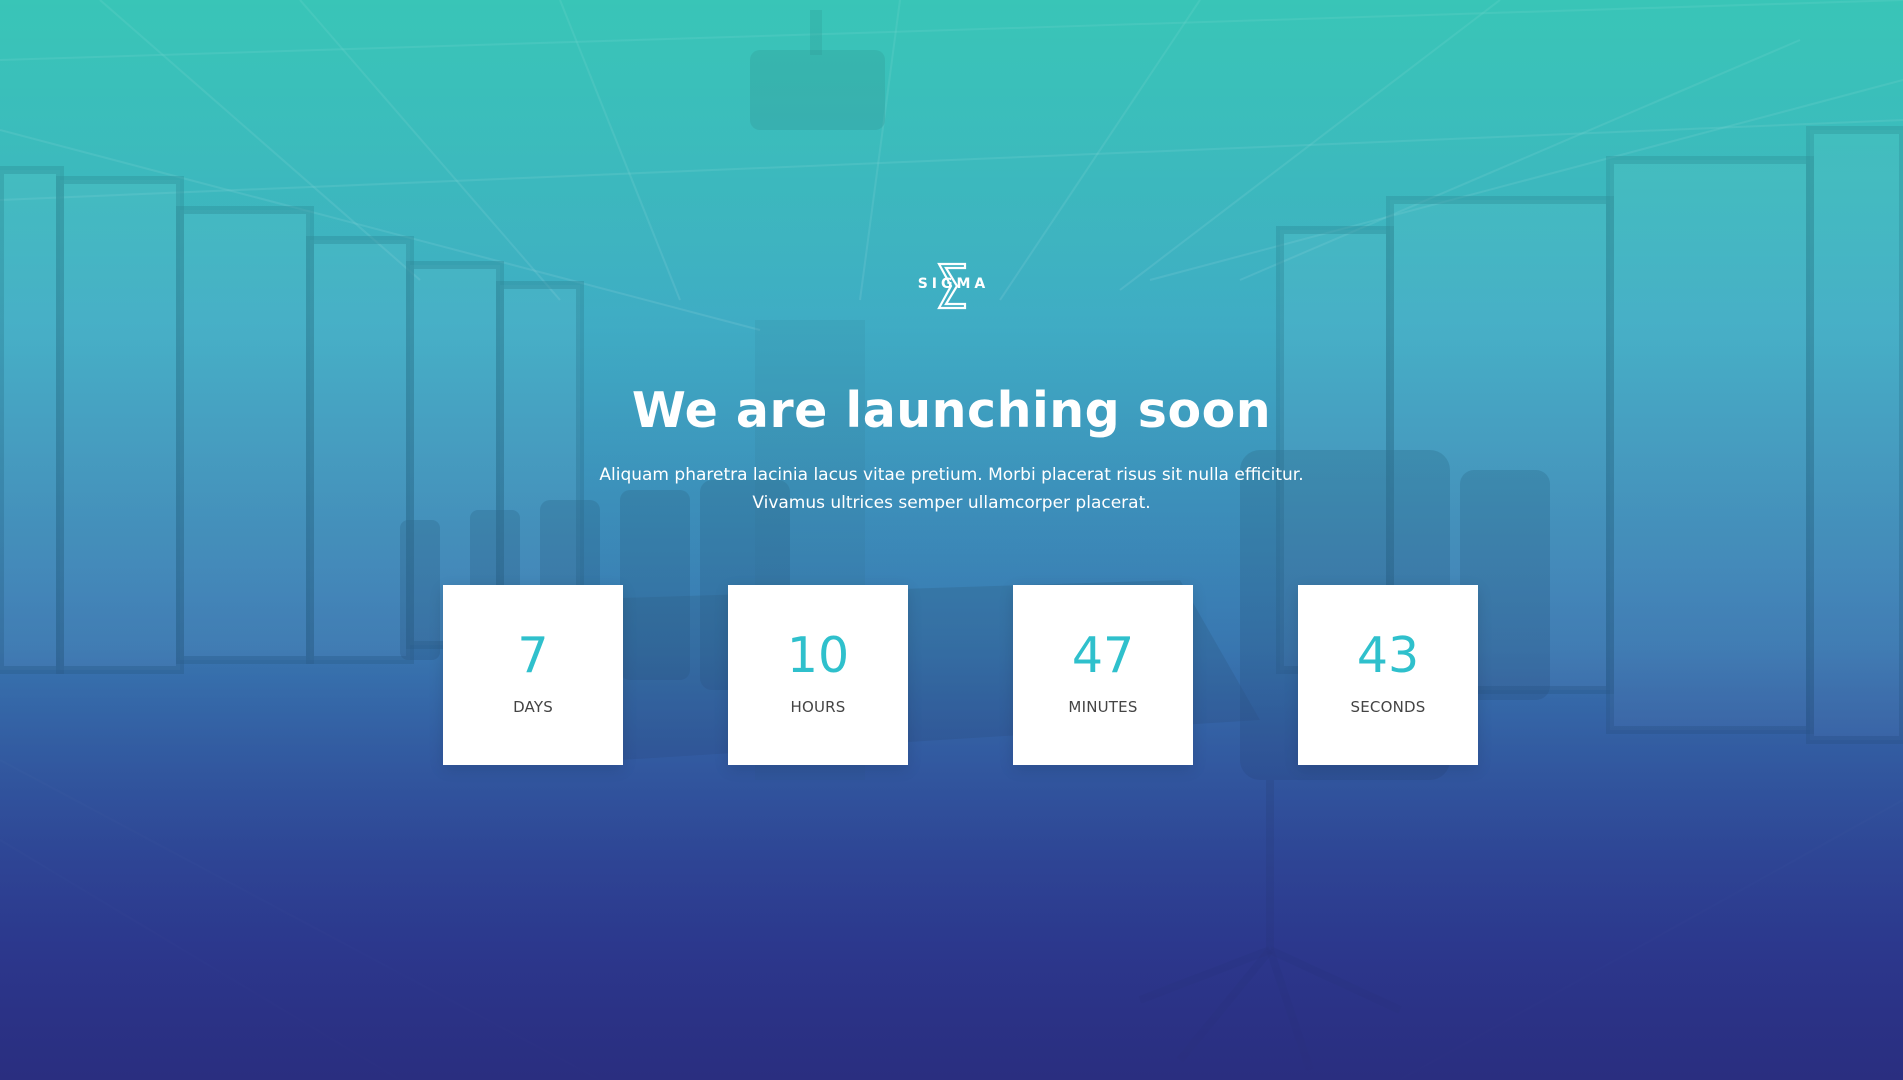 This screenshot has width=1903, height=1080. What do you see at coordinates (961, 675) in the screenshot?
I see `countdown-timer: 7 DAYS 10 HOURS 47 MINUTES 43 SECONDS` at bounding box center [961, 675].